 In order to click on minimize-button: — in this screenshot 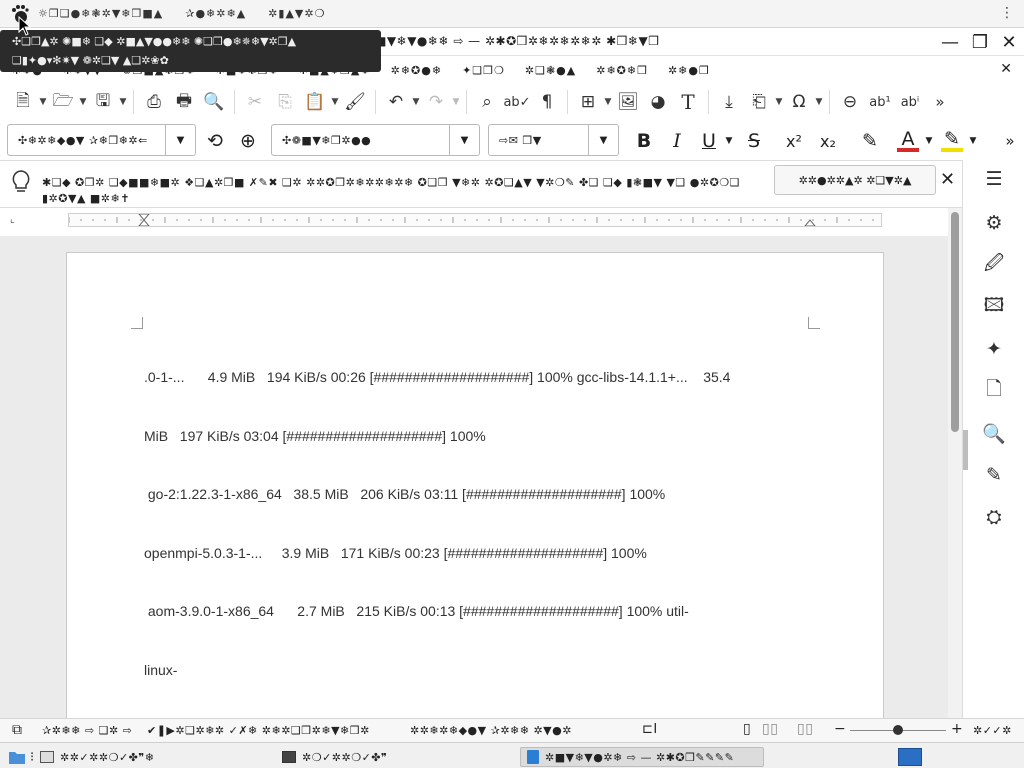, I will do `click(950, 42)`.